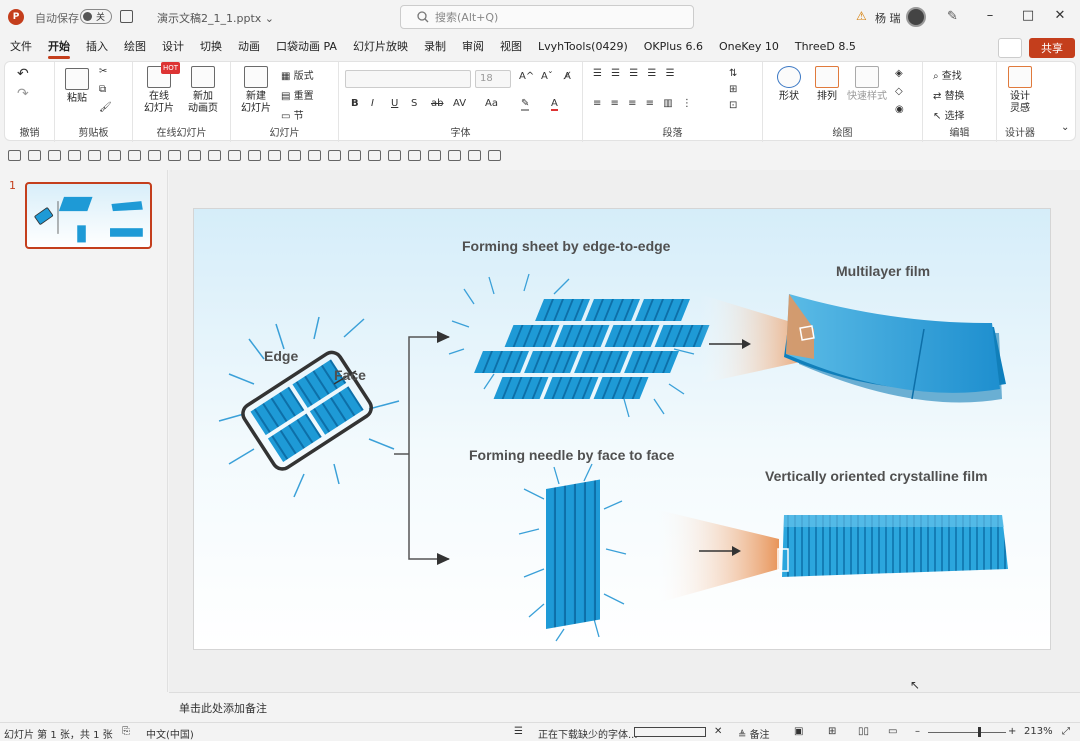 The height and width of the screenshot is (741, 1080). I want to click on reading-view-icon: ▯▯, so click(863, 731).